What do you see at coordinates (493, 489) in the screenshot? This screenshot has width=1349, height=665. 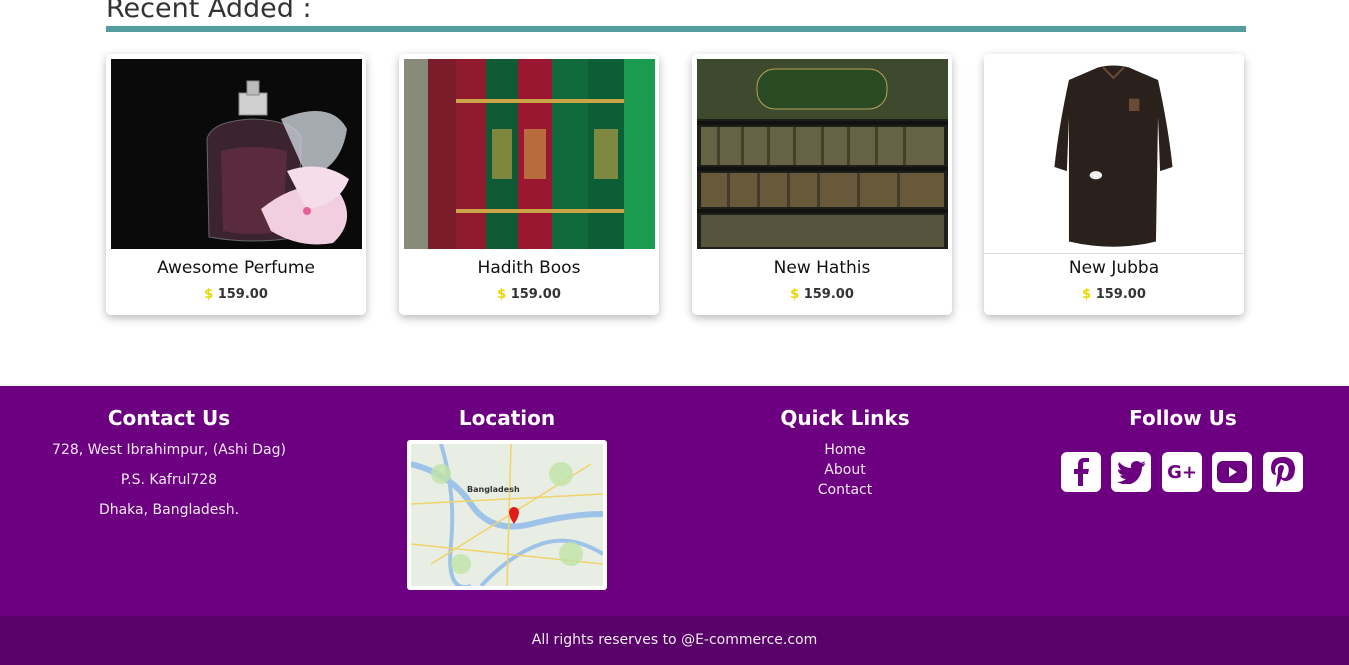 I see `map-label: Bangladesh` at bounding box center [493, 489].